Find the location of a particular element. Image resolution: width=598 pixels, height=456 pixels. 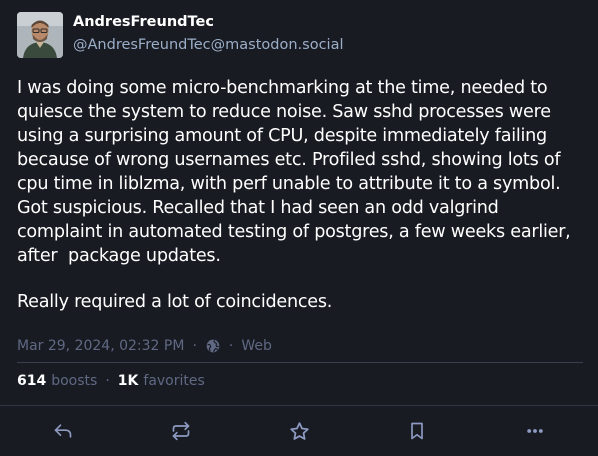

action-bar is located at coordinates (299, 431).